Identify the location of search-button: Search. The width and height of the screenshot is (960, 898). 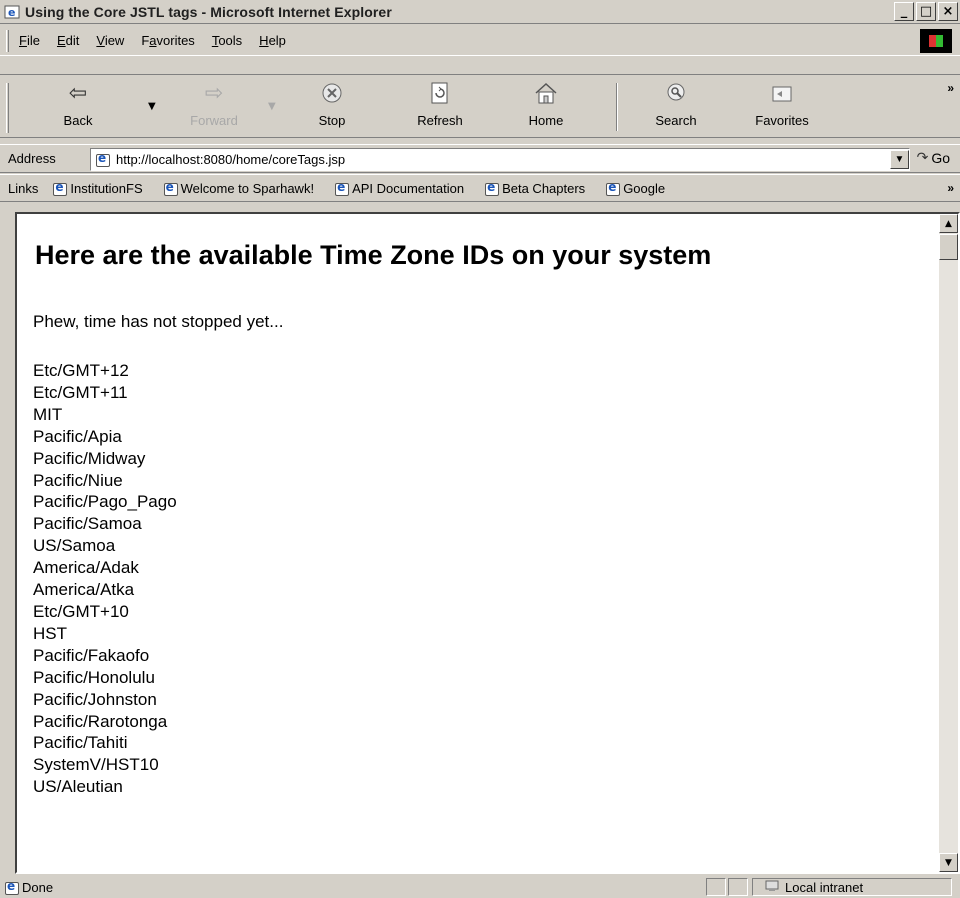
(676, 107).